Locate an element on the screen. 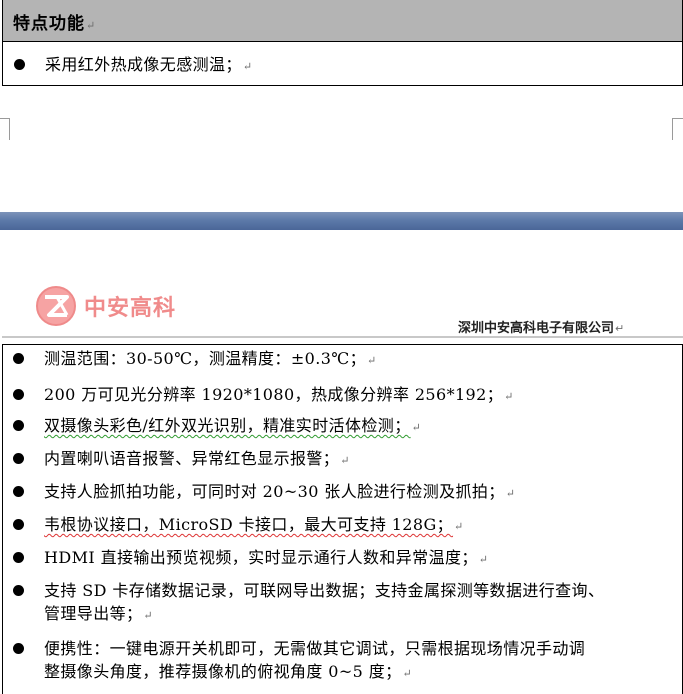 Image resolution: width=683 pixels, height=694 pixels. page-header-company: 深圳中安高科电子有限公司↵ is located at coordinates (541, 326).